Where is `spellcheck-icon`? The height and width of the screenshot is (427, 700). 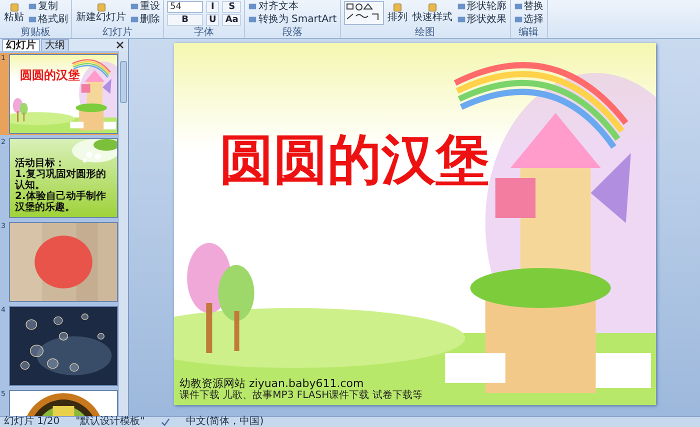 spellcheck-icon is located at coordinates (165, 422).